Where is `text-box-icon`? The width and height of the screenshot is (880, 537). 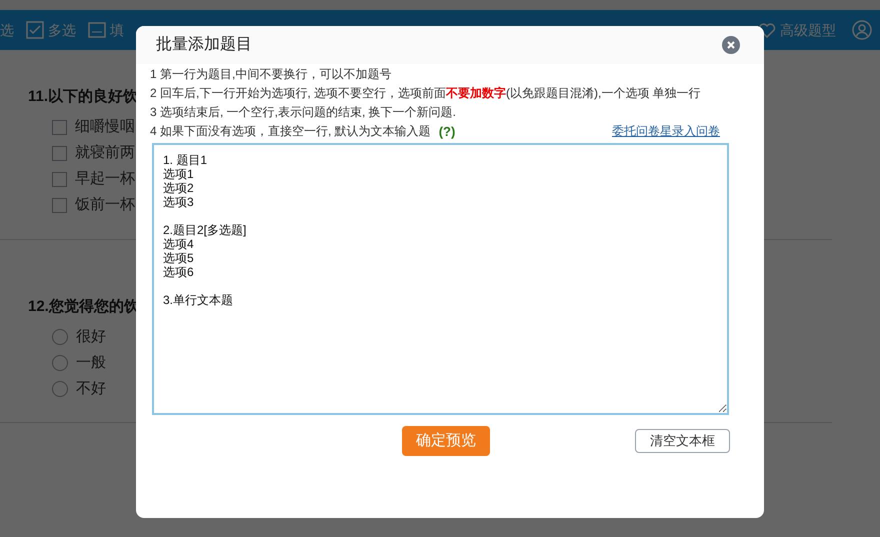
text-box-icon is located at coordinates (97, 30).